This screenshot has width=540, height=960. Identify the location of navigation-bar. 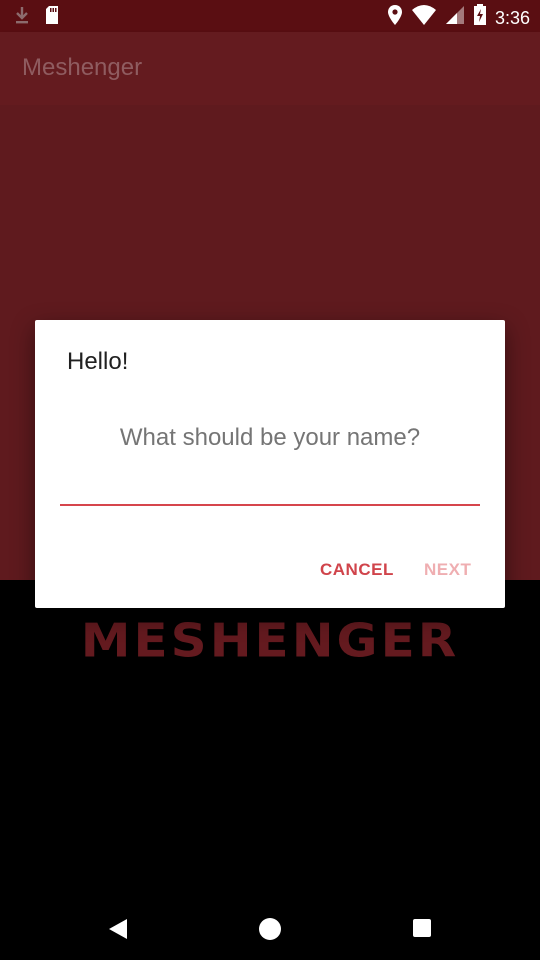
(270, 920).